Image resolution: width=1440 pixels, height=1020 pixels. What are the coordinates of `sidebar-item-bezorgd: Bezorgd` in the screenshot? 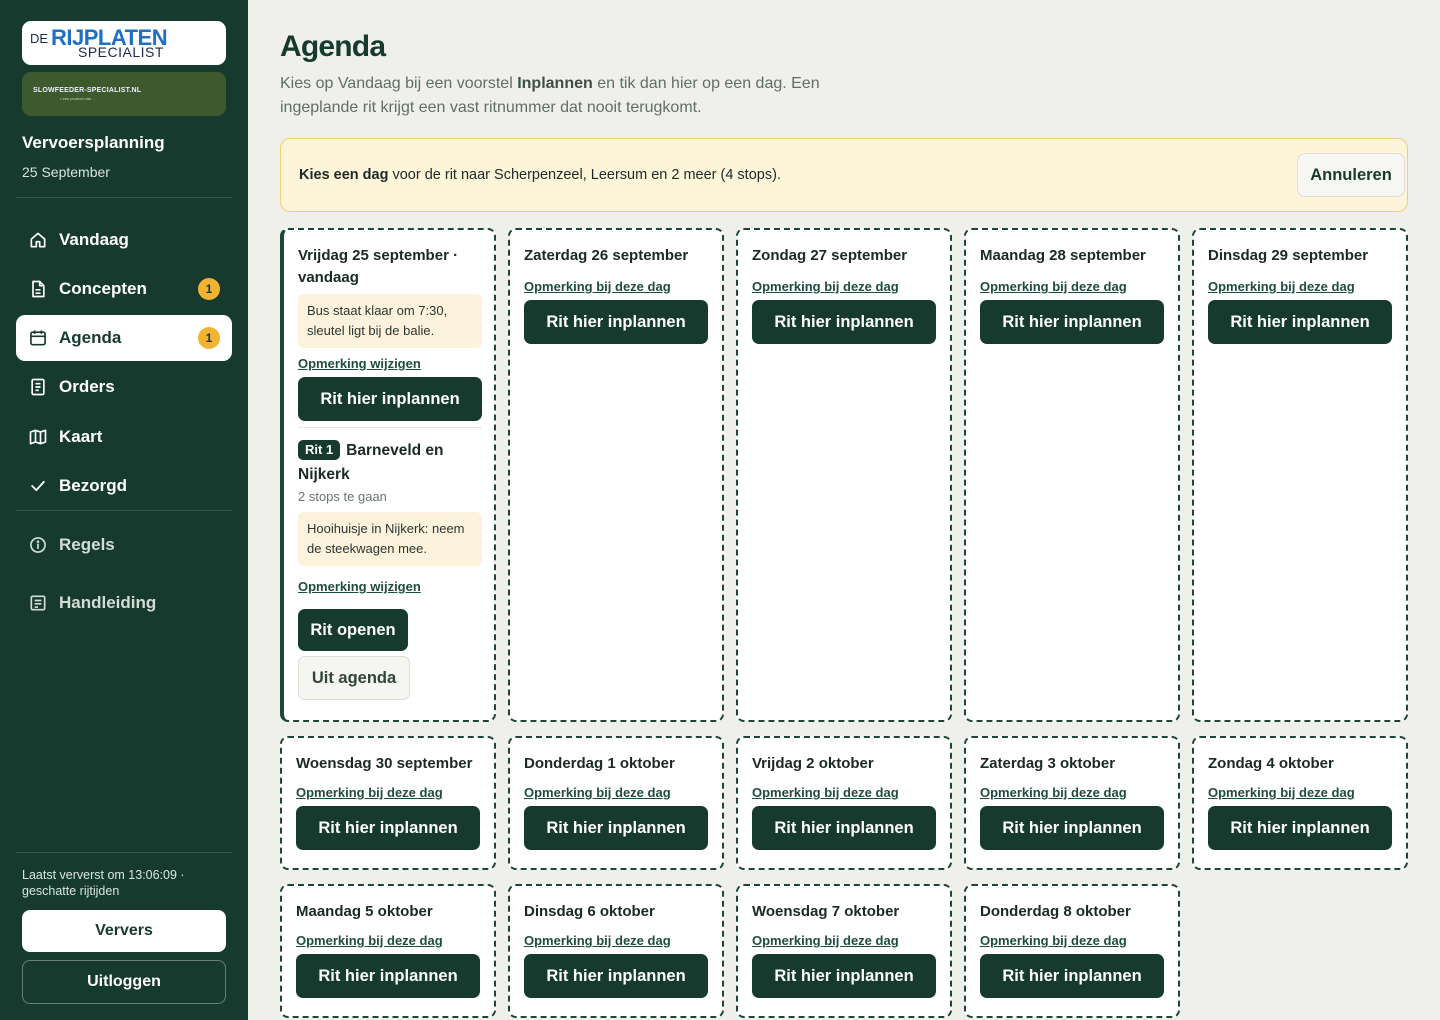 It's located at (124, 486).